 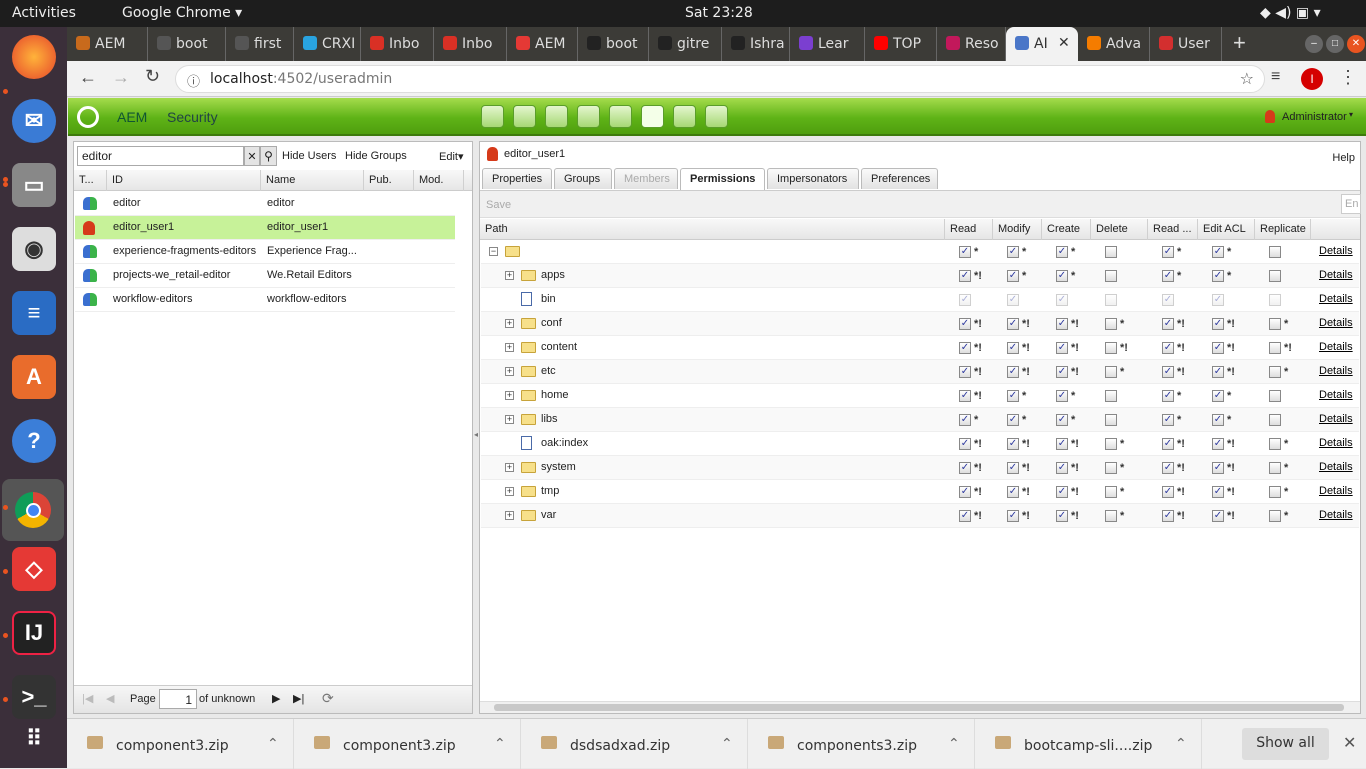 I want to click on edit-menu-button: Edit▾, so click(x=451, y=156).